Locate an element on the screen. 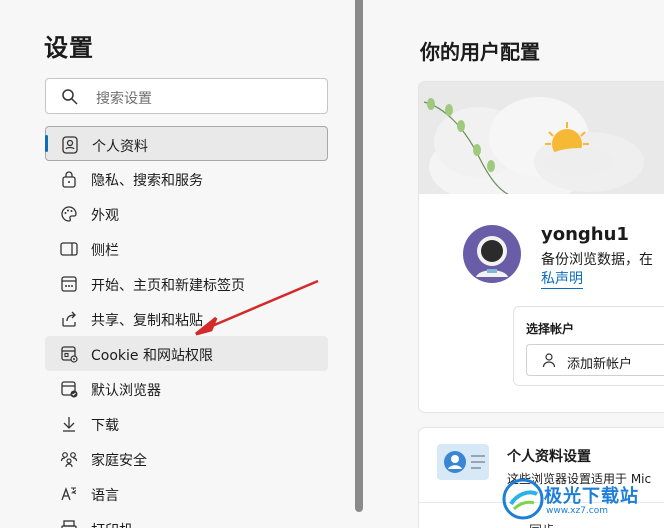 This screenshot has height=528, width=664. nav-item-start-home: 开始、主页和新建标签页 is located at coordinates (186, 283).